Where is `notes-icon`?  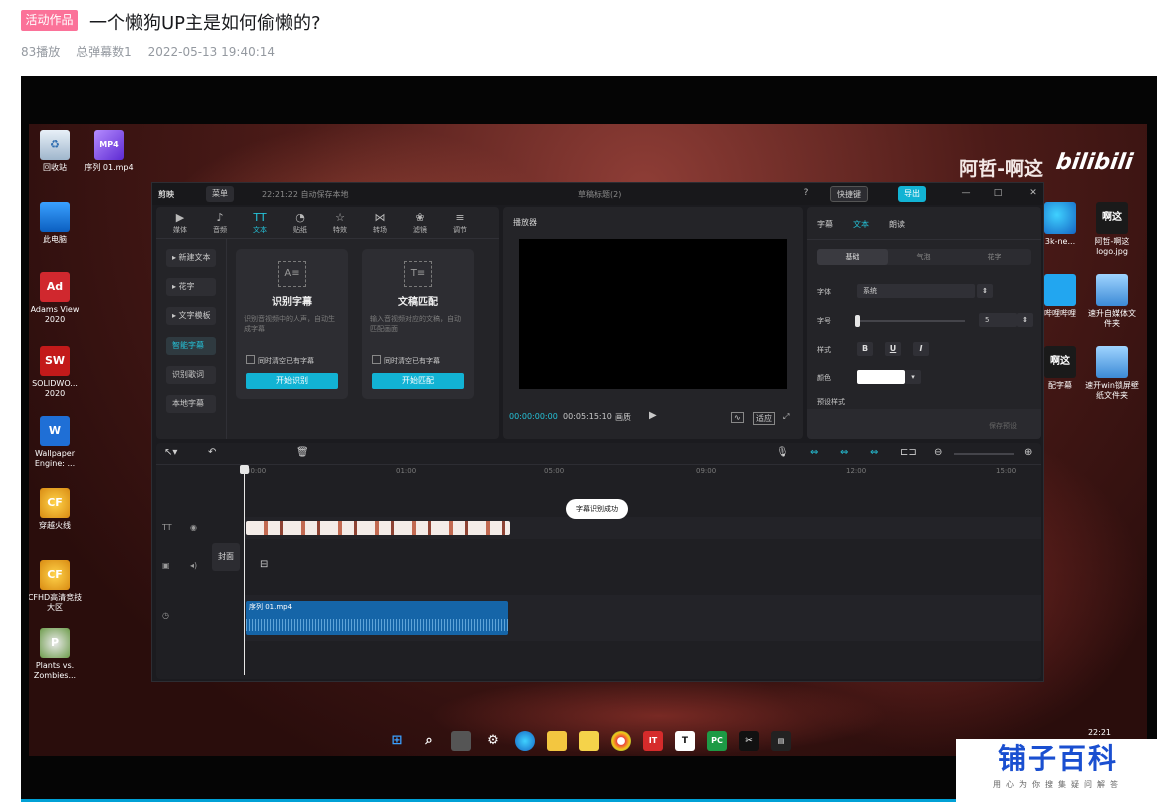
notes-icon is located at coordinates (589, 741).